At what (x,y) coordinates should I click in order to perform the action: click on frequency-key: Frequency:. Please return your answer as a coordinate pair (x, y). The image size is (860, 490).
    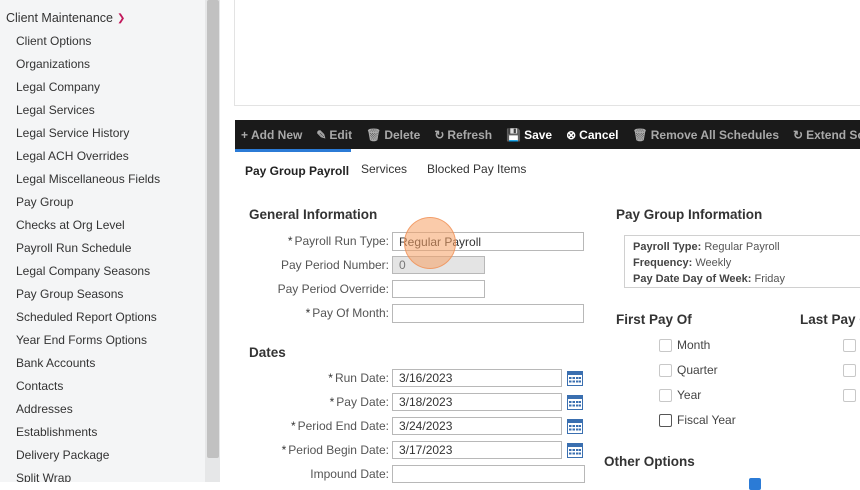
    Looking at the image, I should click on (663, 263).